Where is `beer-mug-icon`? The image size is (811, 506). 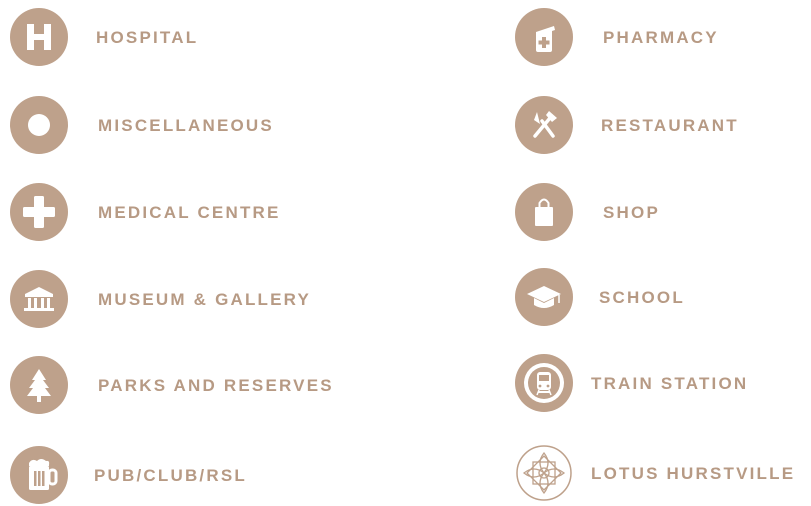
beer-mug-icon is located at coordinates (39, 475).